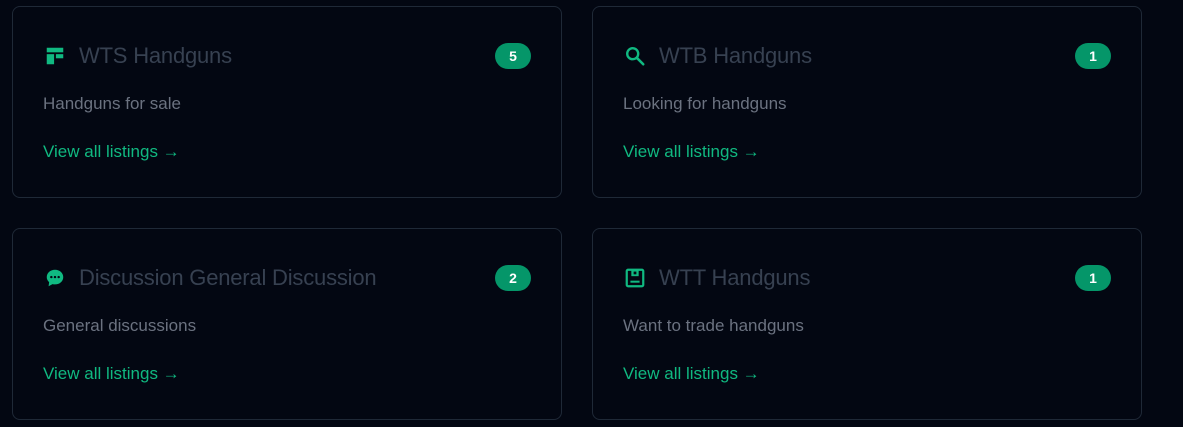 The image size is (1183, 427). What do you see at coordinates (635, 56) in the screenshot?
I see `search-icon` at bounding box center [635, 56].